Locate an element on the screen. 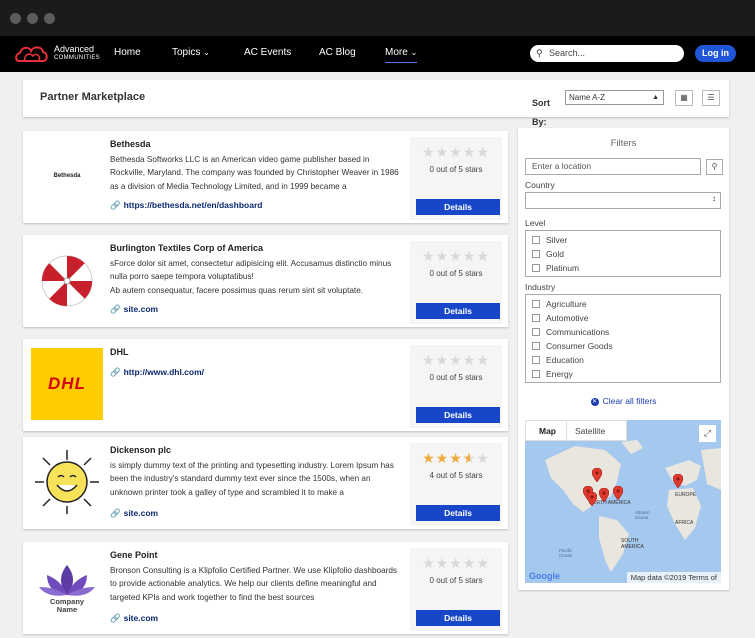 This screenshot has width=755, height=638. locate-button: ⚲ is located at coordinates (714, 167).